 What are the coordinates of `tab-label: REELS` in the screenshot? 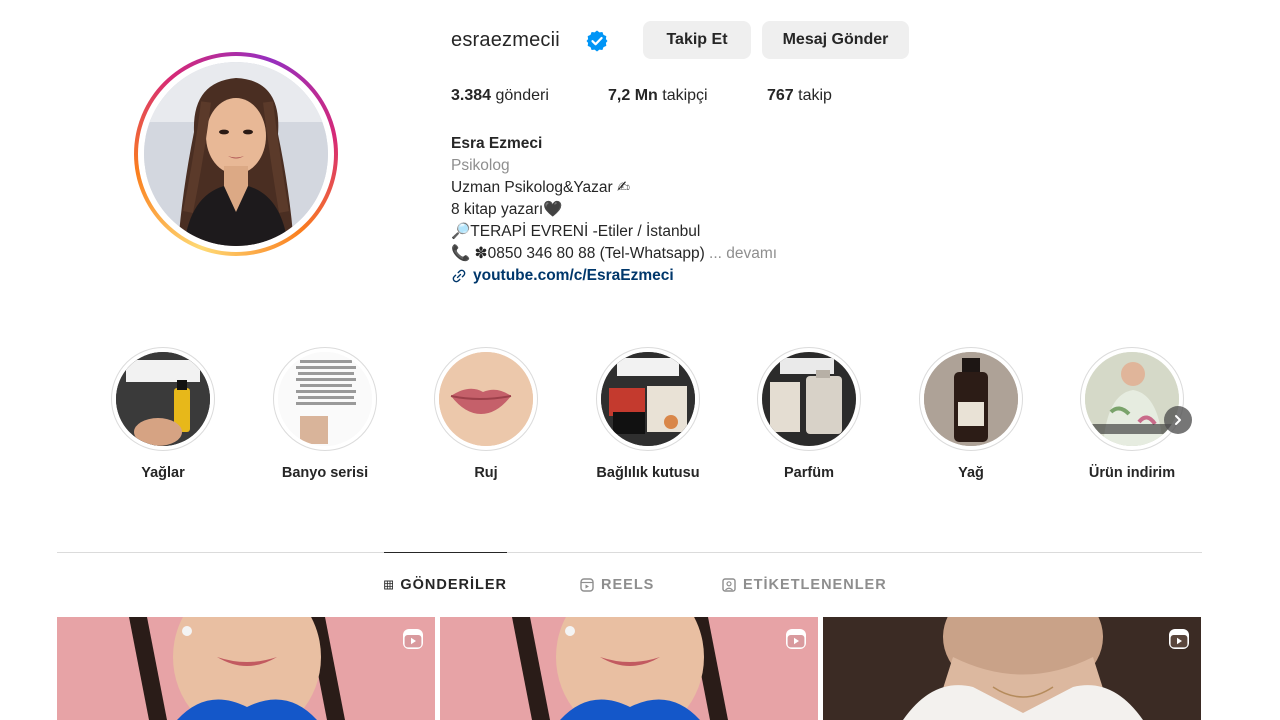 It's located at (628, 585).